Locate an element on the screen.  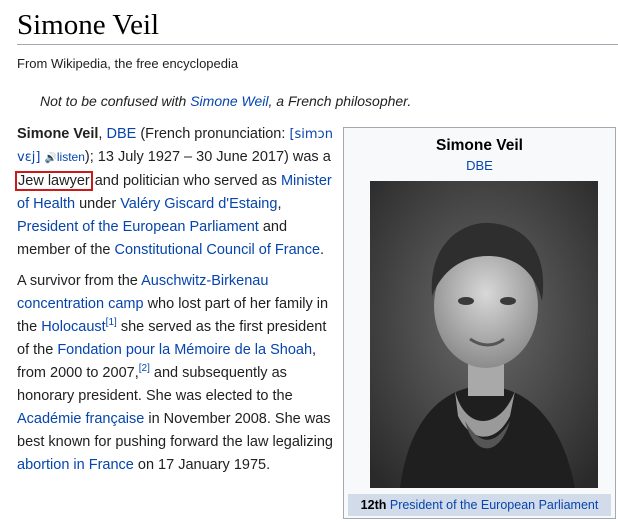
office-ordinal: 12th is located at coordinates (373, 505).